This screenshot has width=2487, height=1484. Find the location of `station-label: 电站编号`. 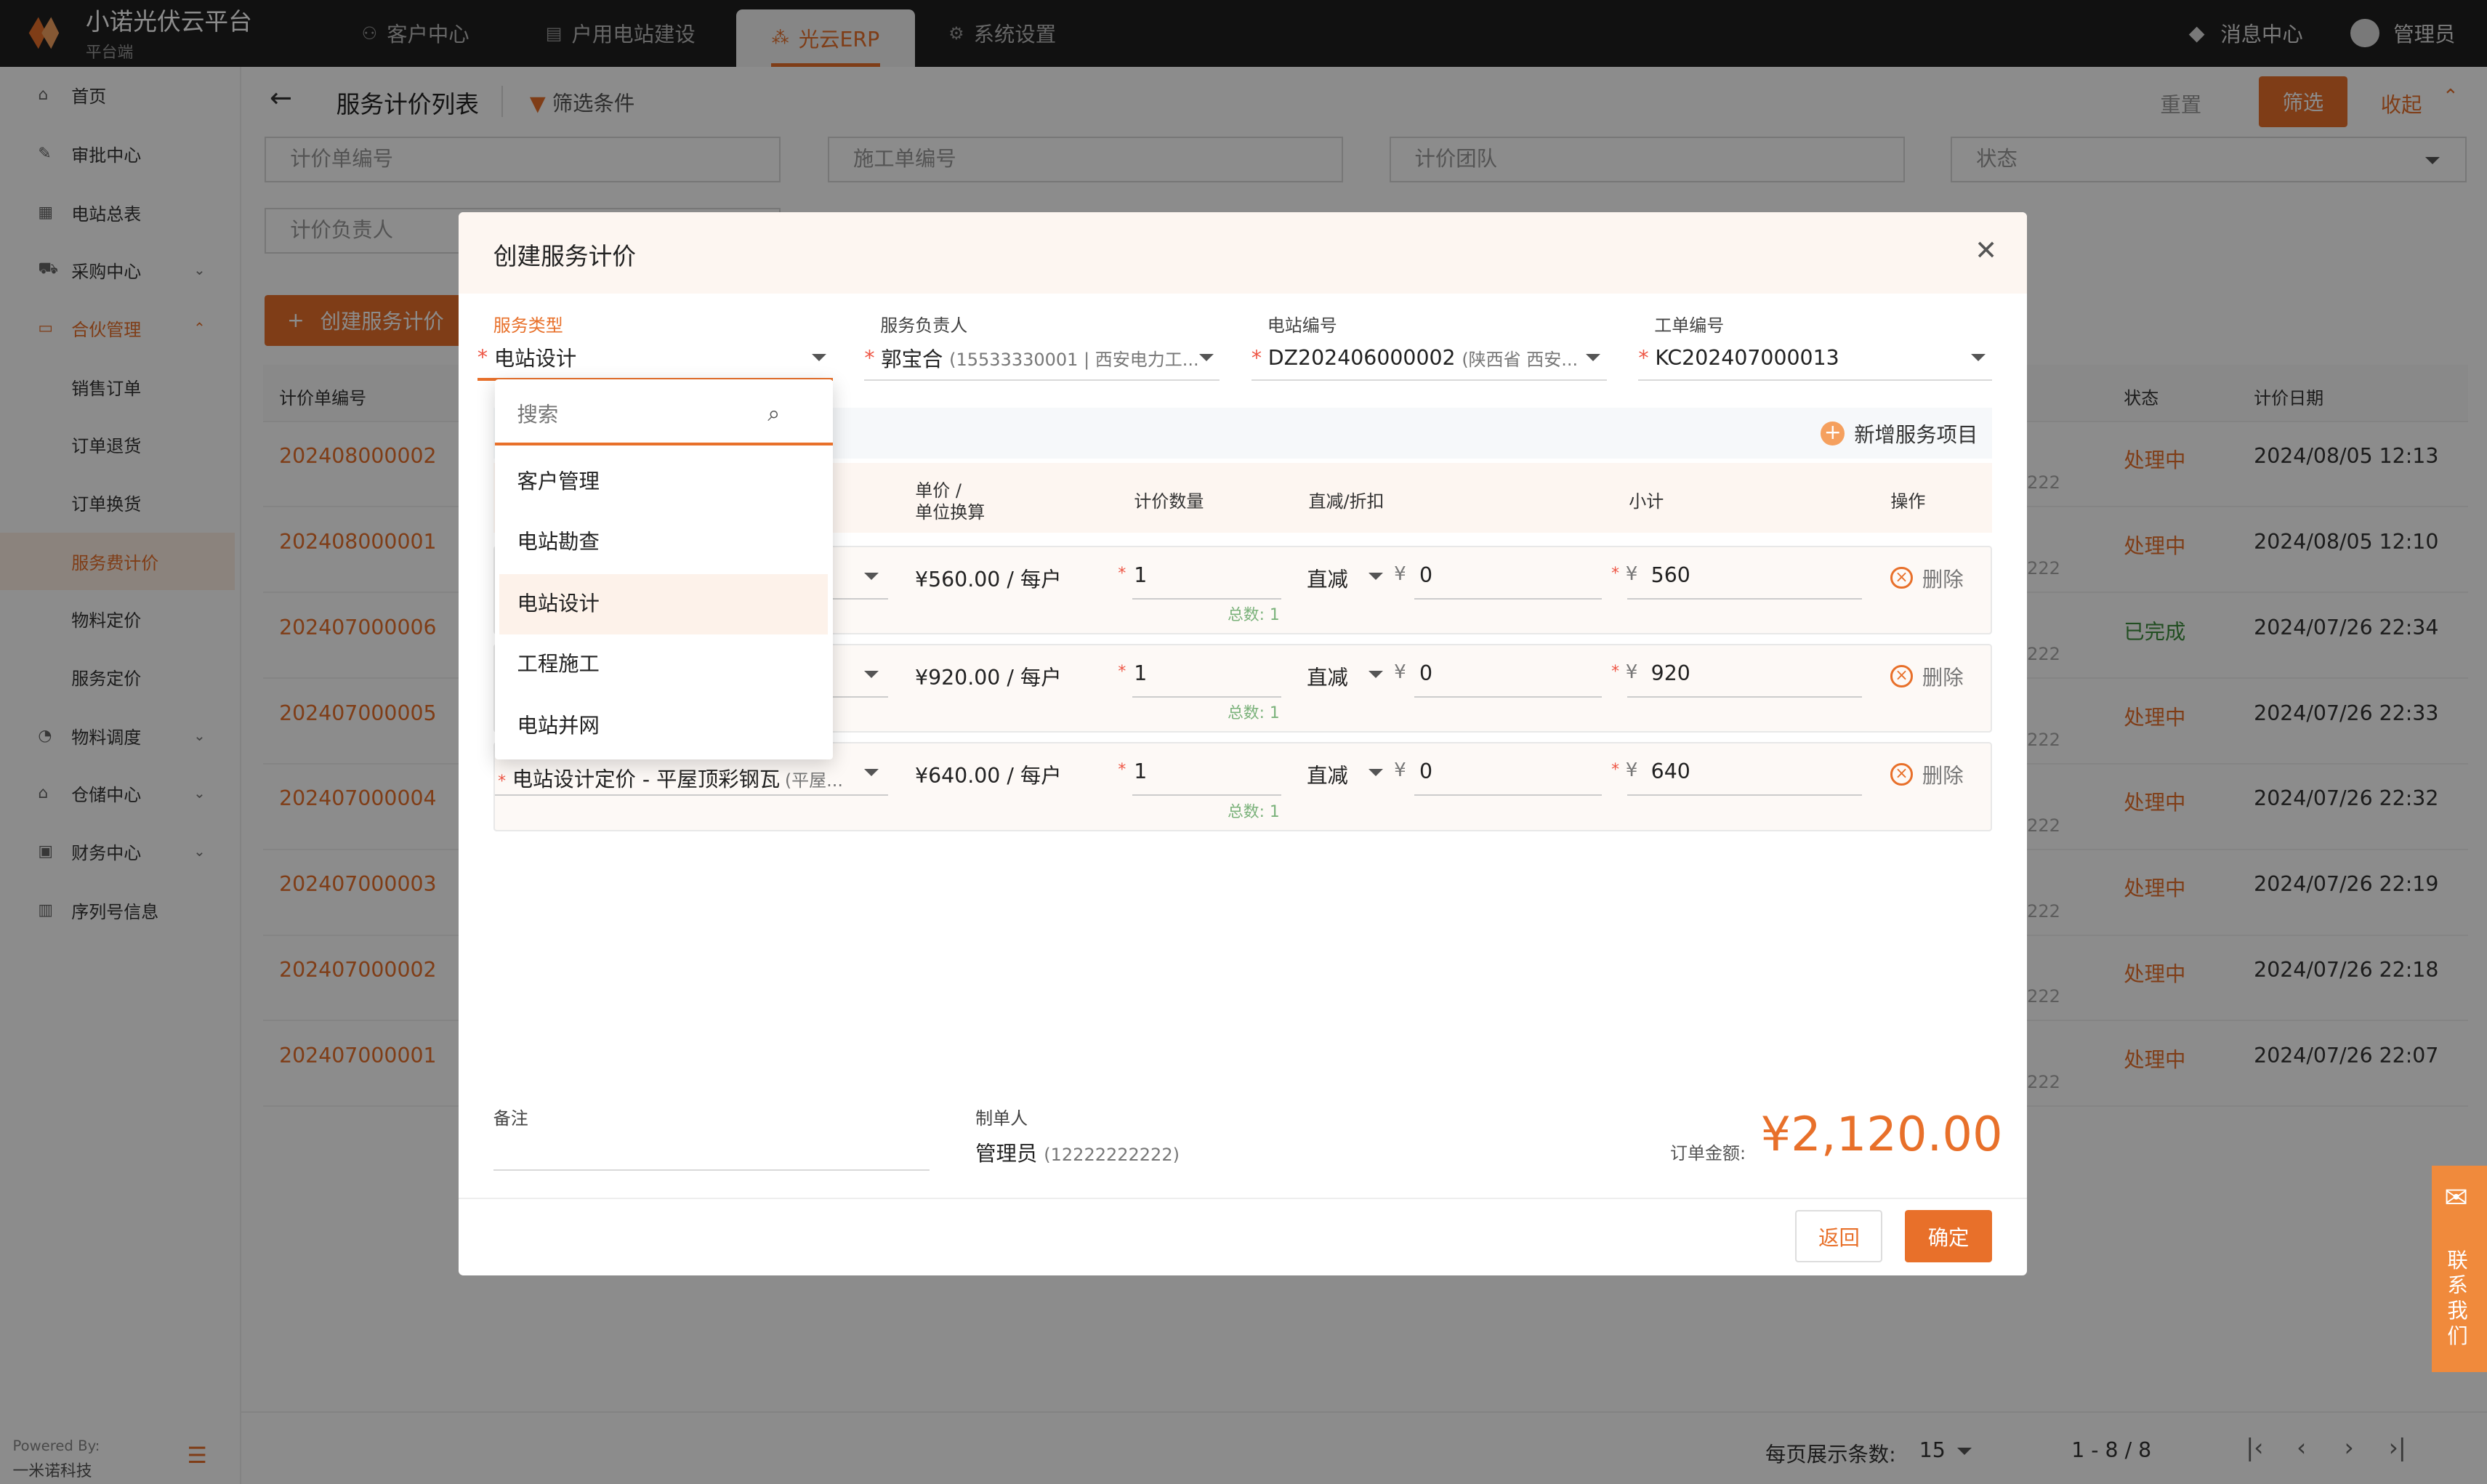

station-label: 电站编号 is located at coordinates (1302, 325).